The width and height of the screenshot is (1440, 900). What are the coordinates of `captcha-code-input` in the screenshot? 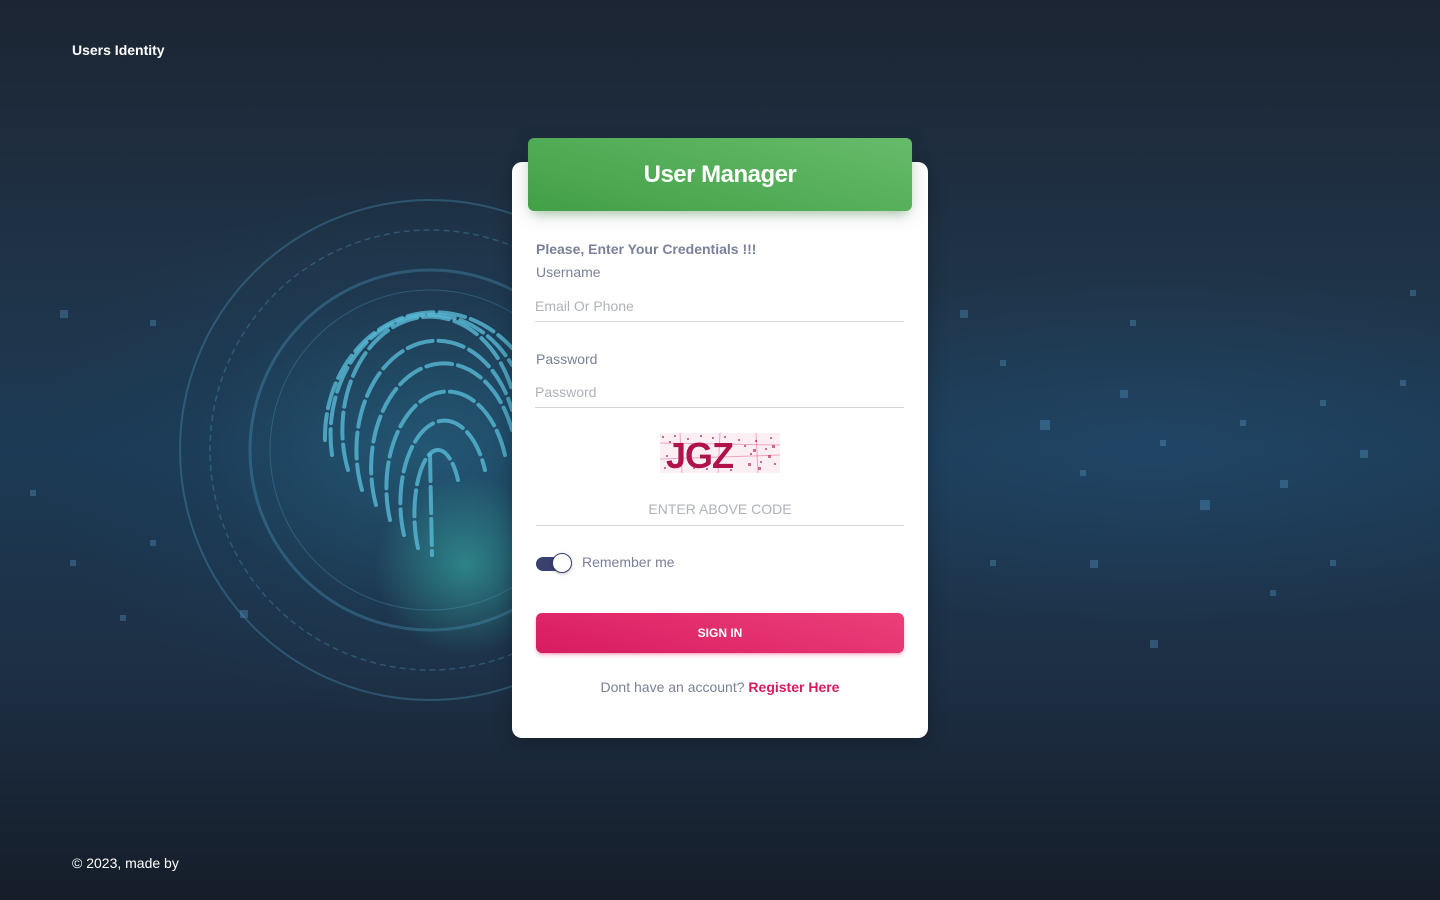 It's located at (720, 509).